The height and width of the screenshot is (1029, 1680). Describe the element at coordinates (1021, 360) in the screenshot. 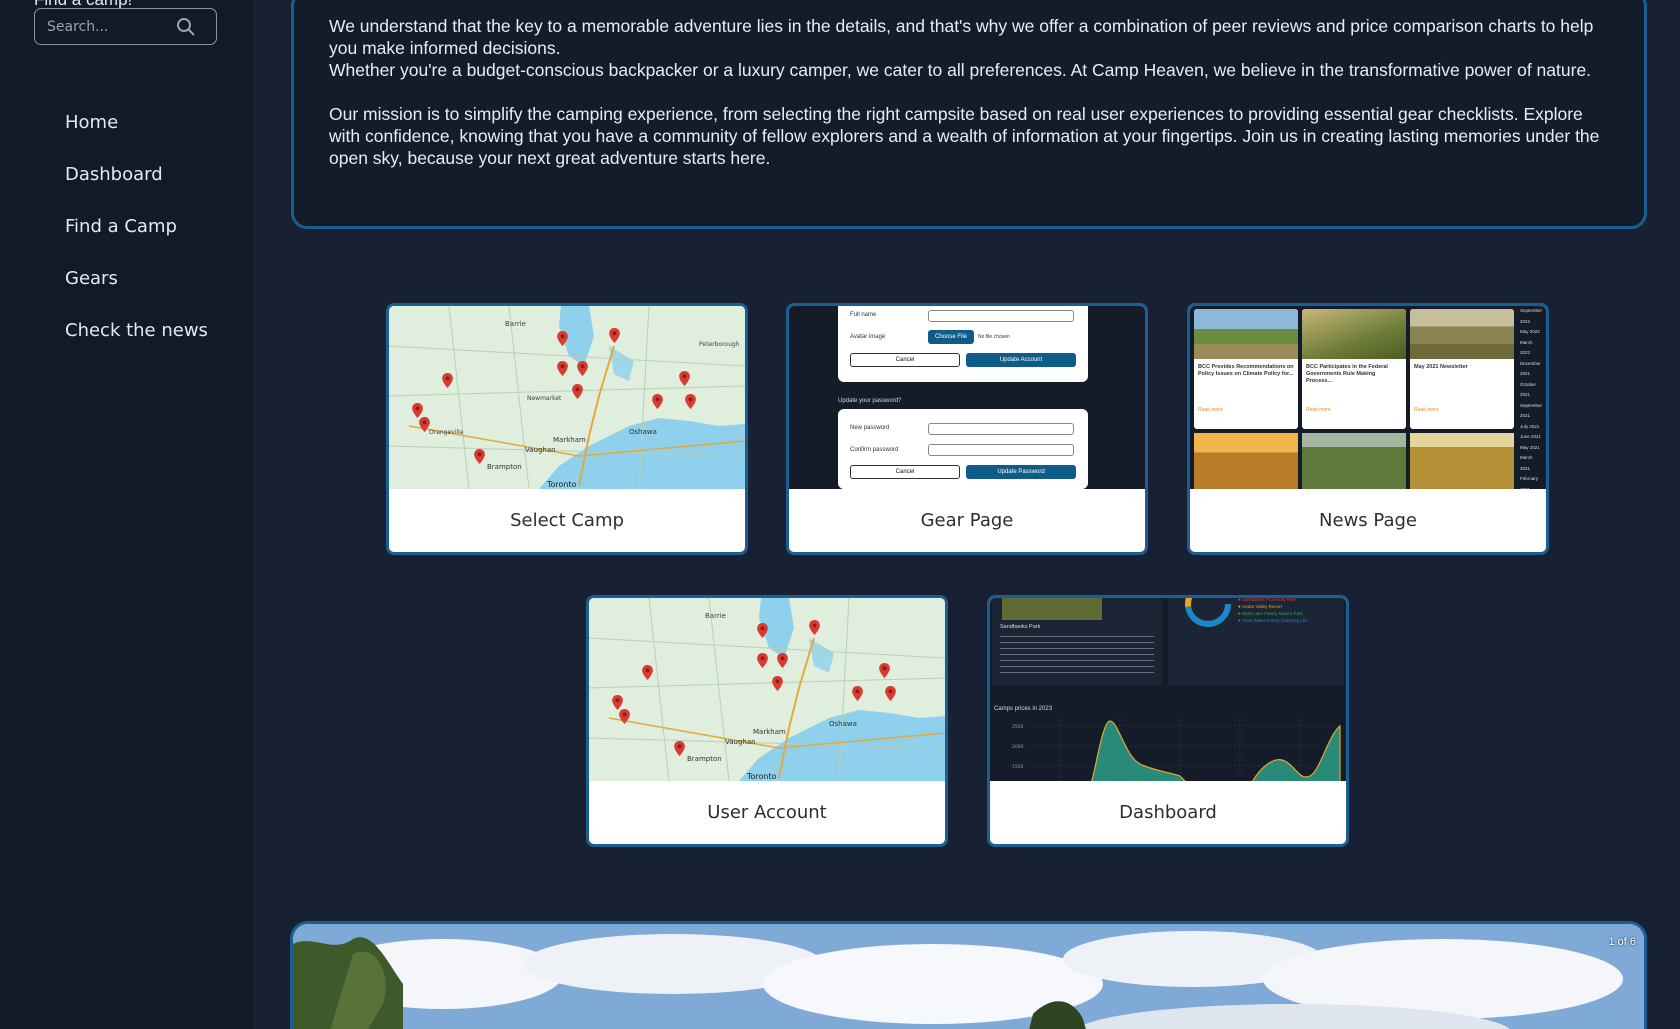

I see `update-account-button-preview: Update Account` at that location.